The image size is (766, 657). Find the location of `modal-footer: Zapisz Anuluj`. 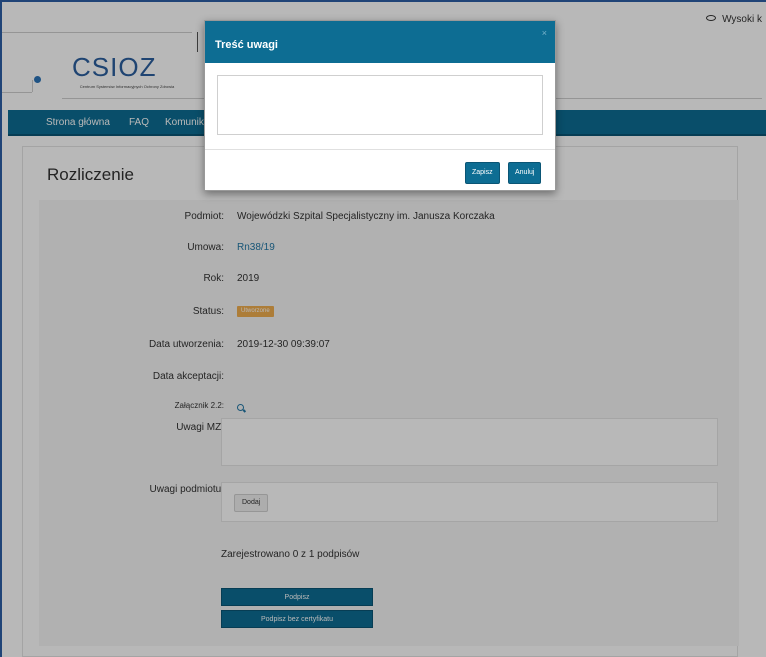

modal-footer: Zapisz Anuluj is located at coordinates (380, 169).